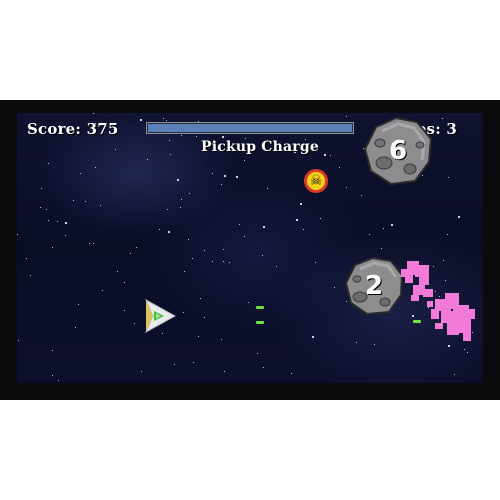 This screenshot has height=500, width=500. I want to click on asteroid-number: 6, so click(398, 151).